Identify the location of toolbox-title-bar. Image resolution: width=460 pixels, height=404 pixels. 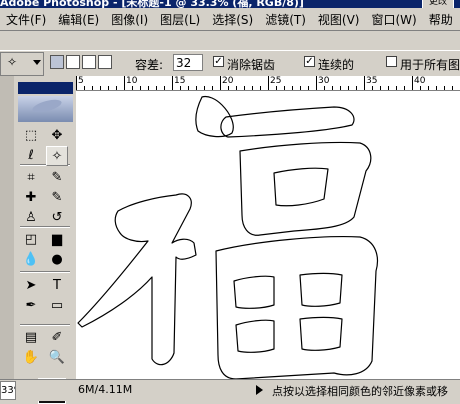
(45, 88).